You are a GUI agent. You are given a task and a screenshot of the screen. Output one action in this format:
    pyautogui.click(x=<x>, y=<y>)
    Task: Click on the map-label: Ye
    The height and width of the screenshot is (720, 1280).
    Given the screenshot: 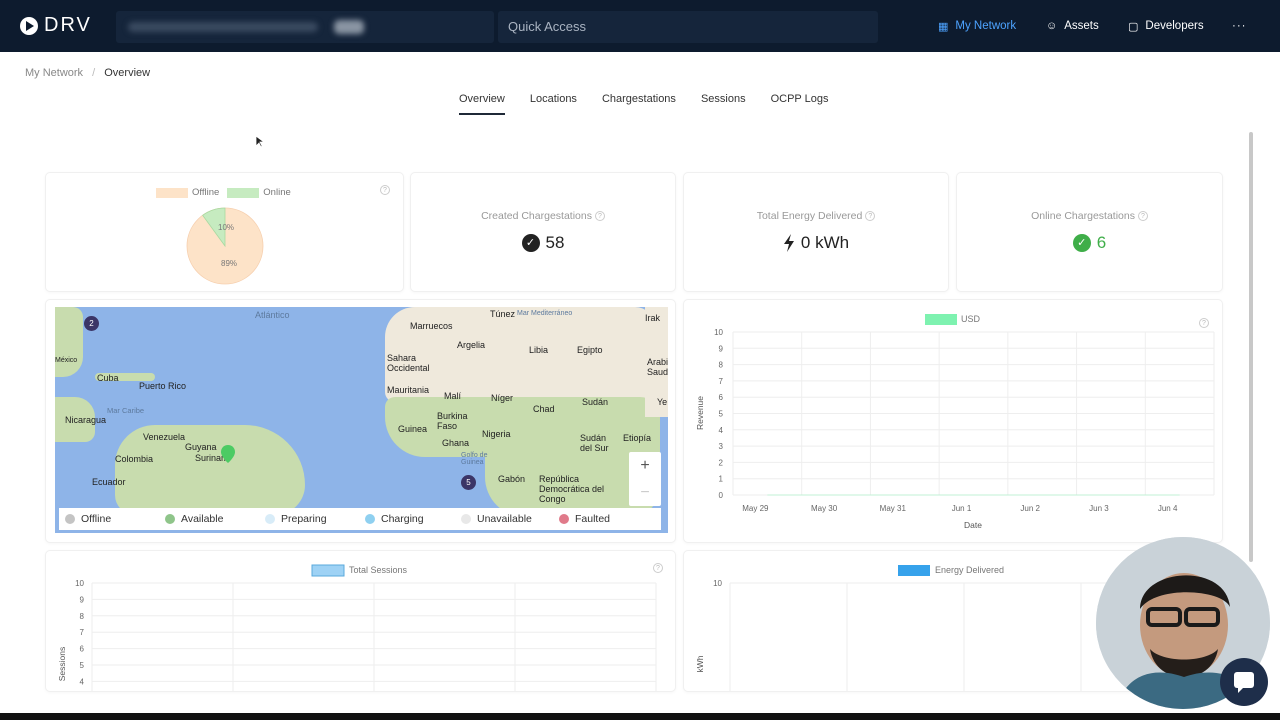 What is the action you would take?
    pyautogui.click(x=662, y=402)
    